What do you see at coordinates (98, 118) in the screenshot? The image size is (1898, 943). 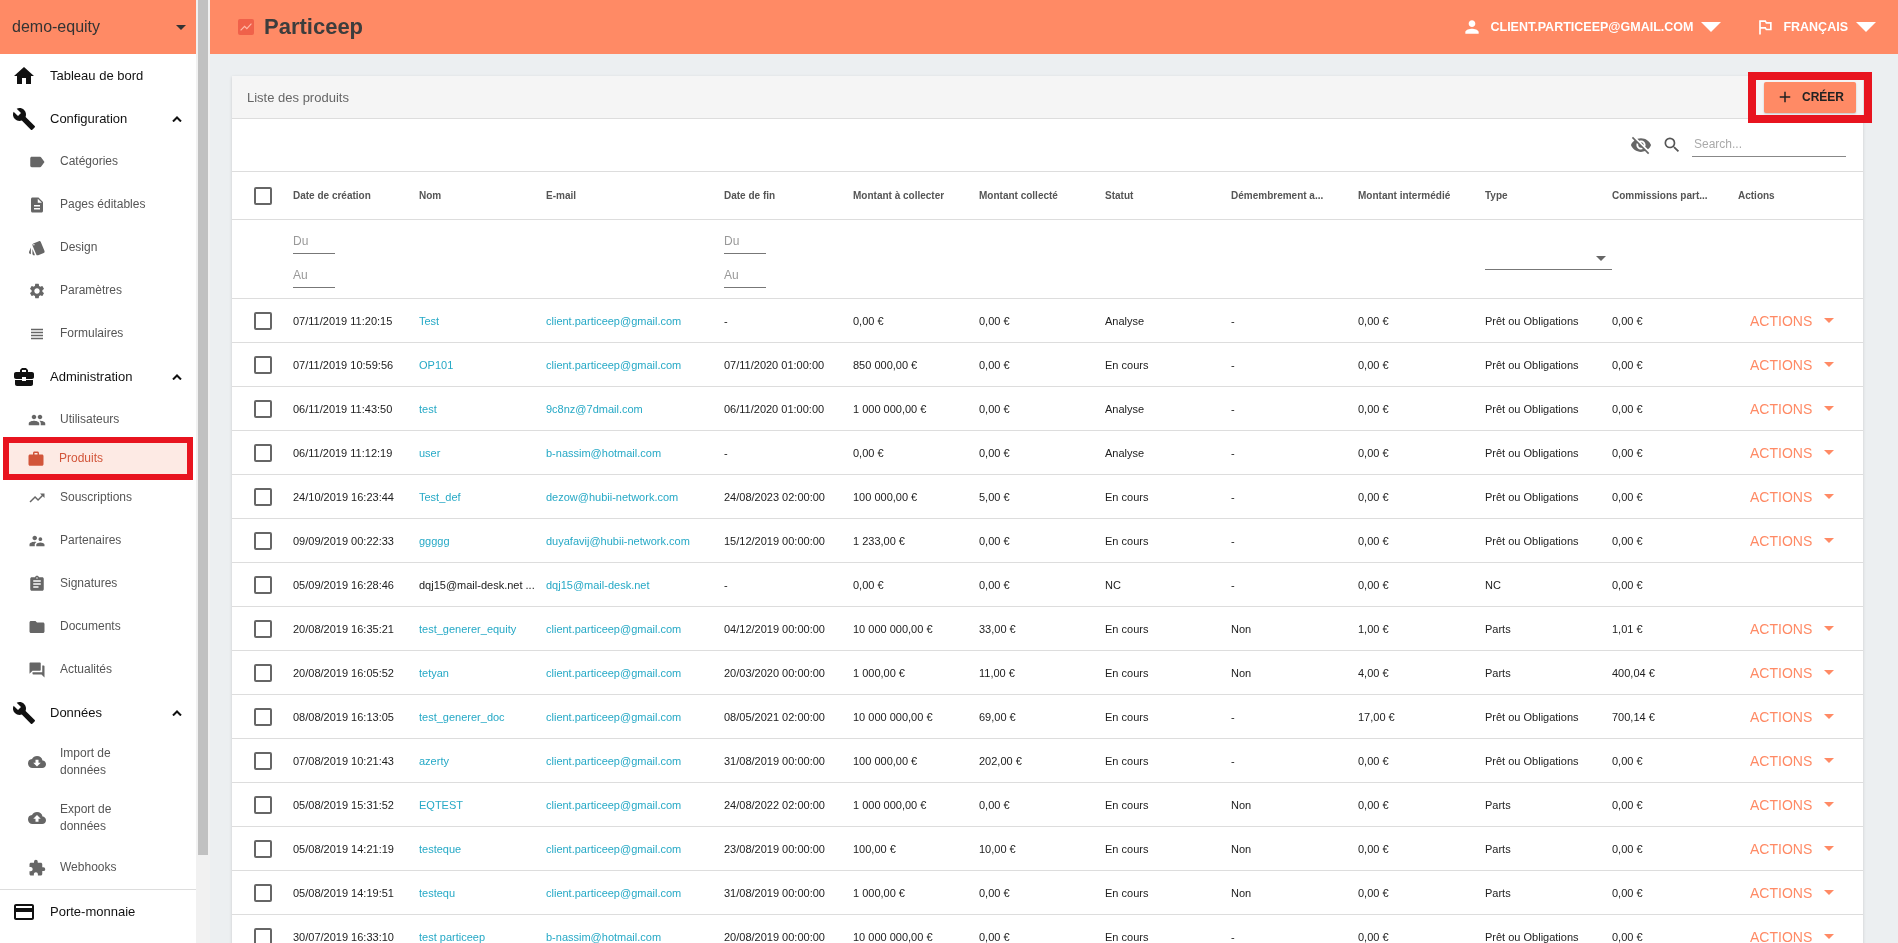 I see `sidebar-group: Configuration` at bounding box center [98, 118].